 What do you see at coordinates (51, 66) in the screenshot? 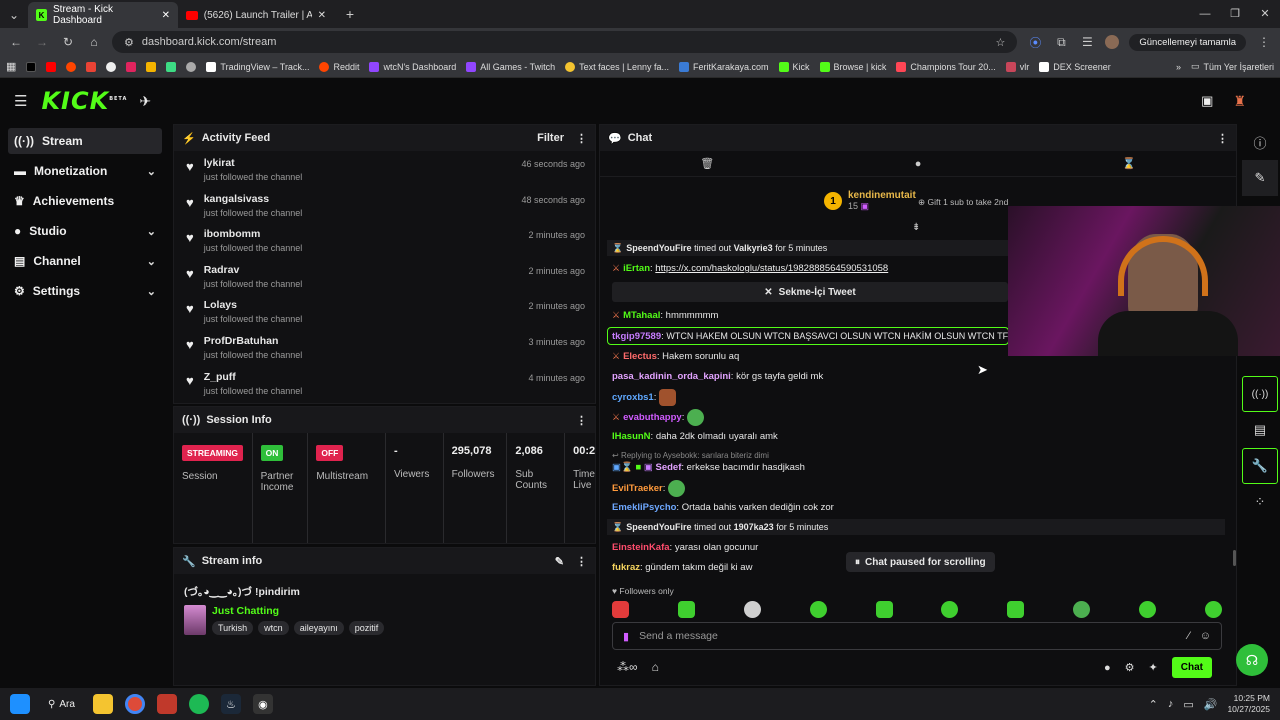
I see `youtube-icon` at bounding box center [51, 66].